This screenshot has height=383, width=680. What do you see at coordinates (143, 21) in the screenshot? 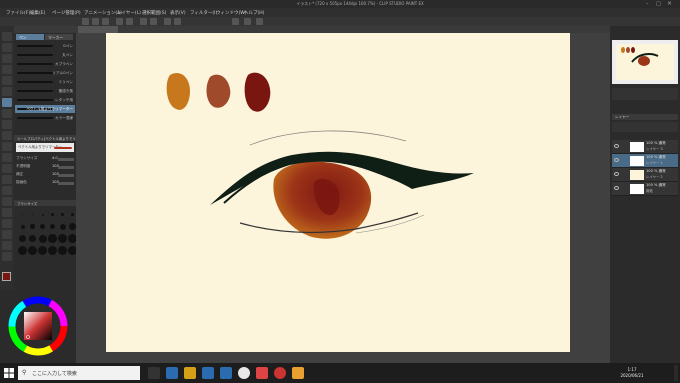
I see `clear-icon` at bounding box center [143, 21].